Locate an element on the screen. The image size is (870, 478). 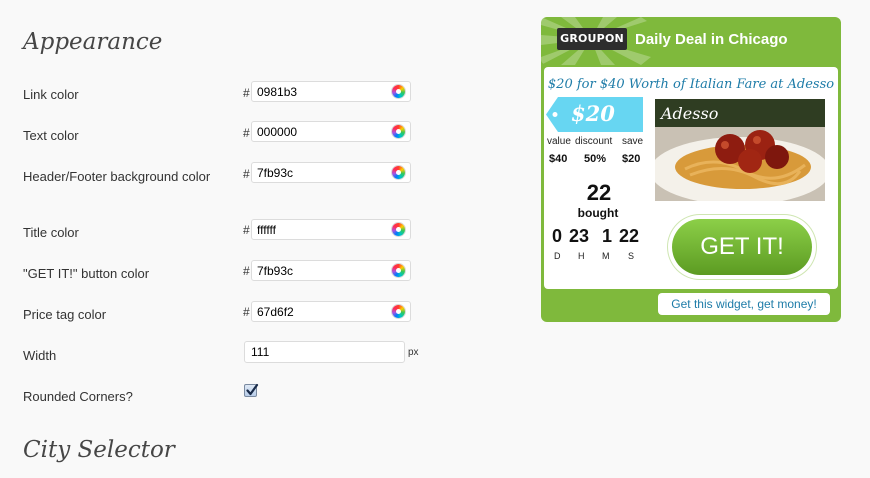
label-title-color: Title color is located at coordinates (51, 232).